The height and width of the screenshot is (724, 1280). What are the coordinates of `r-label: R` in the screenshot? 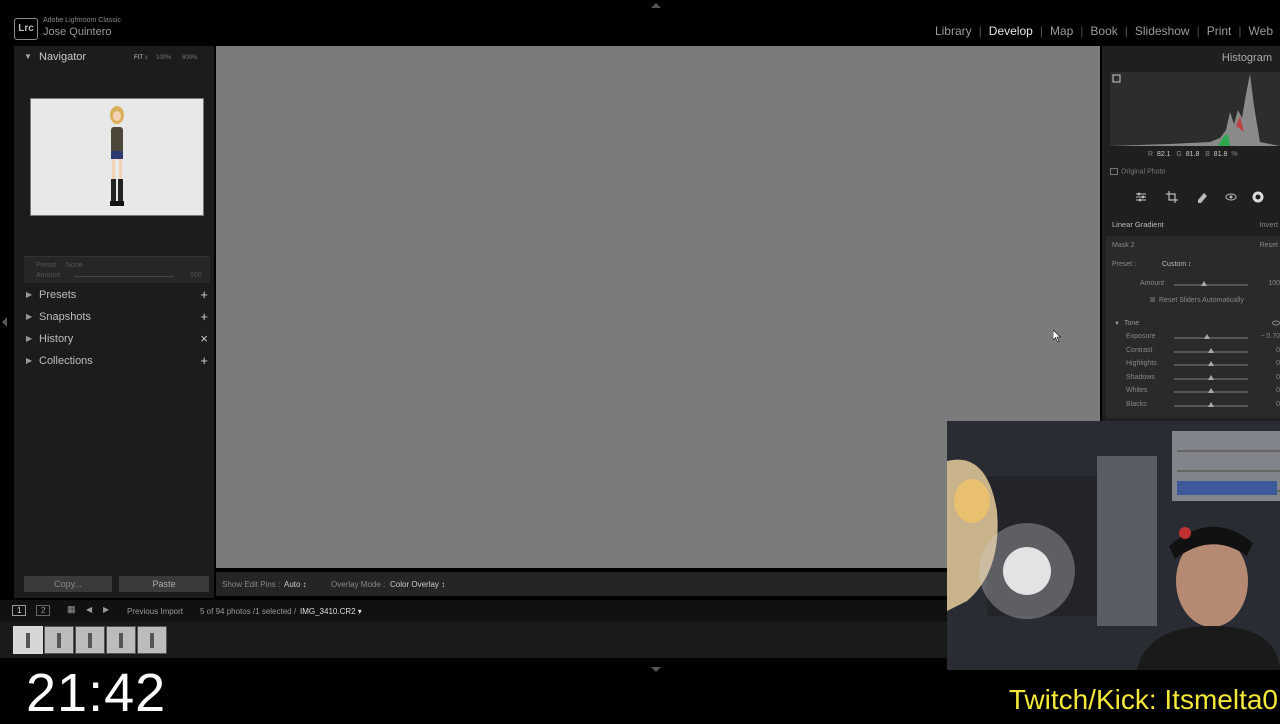 It's located at (1151, 154).